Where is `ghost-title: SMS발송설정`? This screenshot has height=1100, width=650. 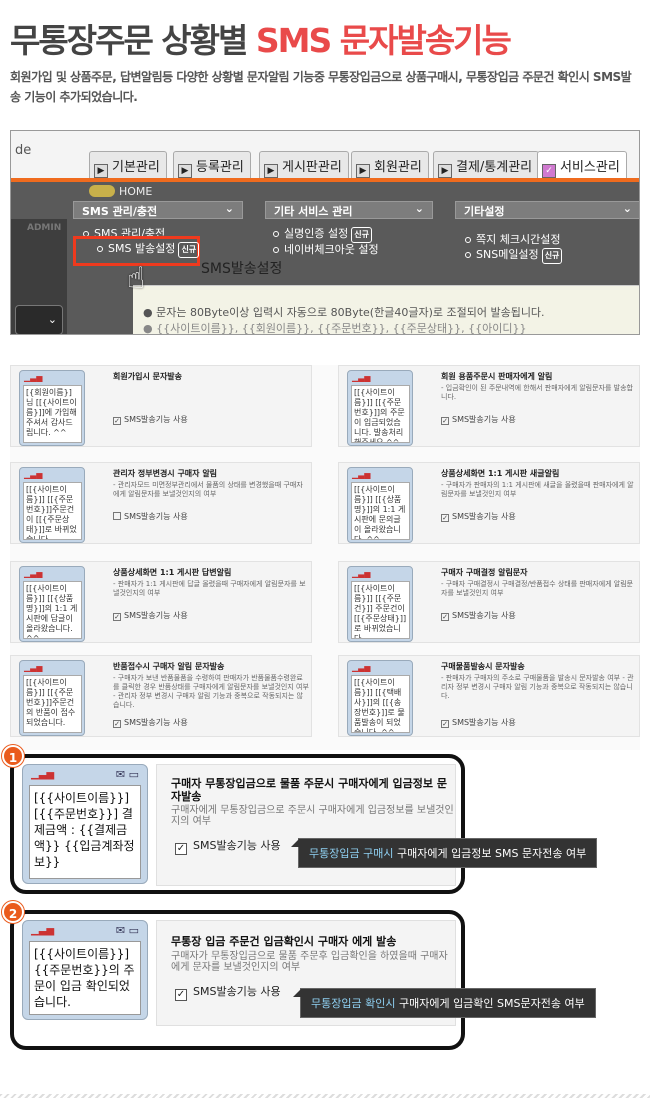
ghost-title: SMS발송설정 is located at coordinates (242, 269).